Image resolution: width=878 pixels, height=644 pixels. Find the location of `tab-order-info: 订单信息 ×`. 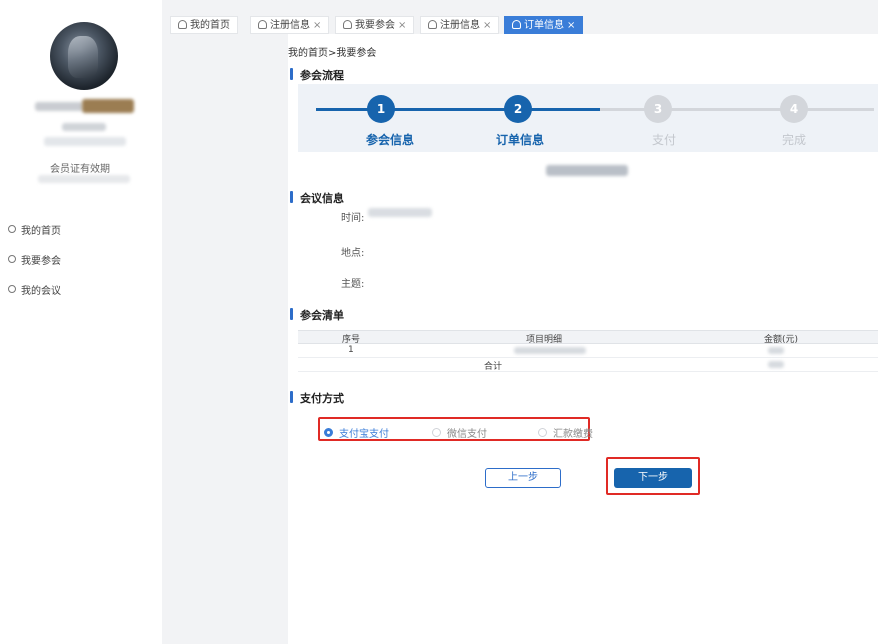

tab-order-info: 订单信息 × is located at coordinates (544, 25).